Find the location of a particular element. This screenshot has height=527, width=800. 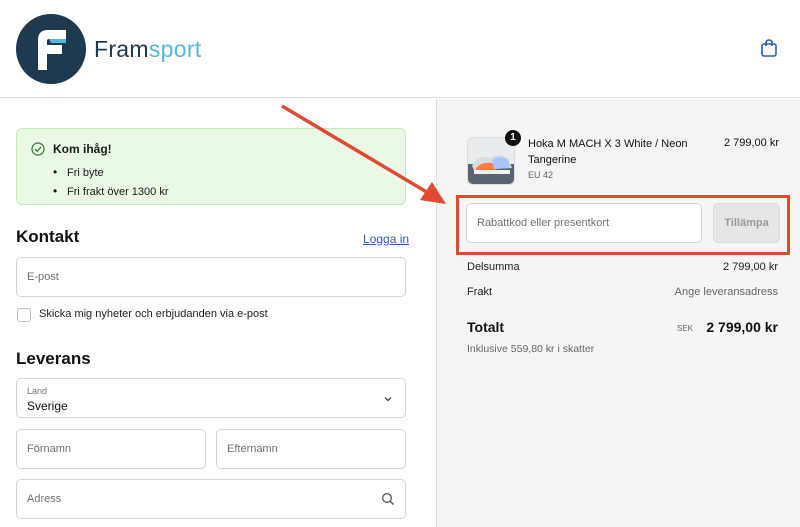

total-value: 2 799,00 kr is located at coordinates (742, 327).